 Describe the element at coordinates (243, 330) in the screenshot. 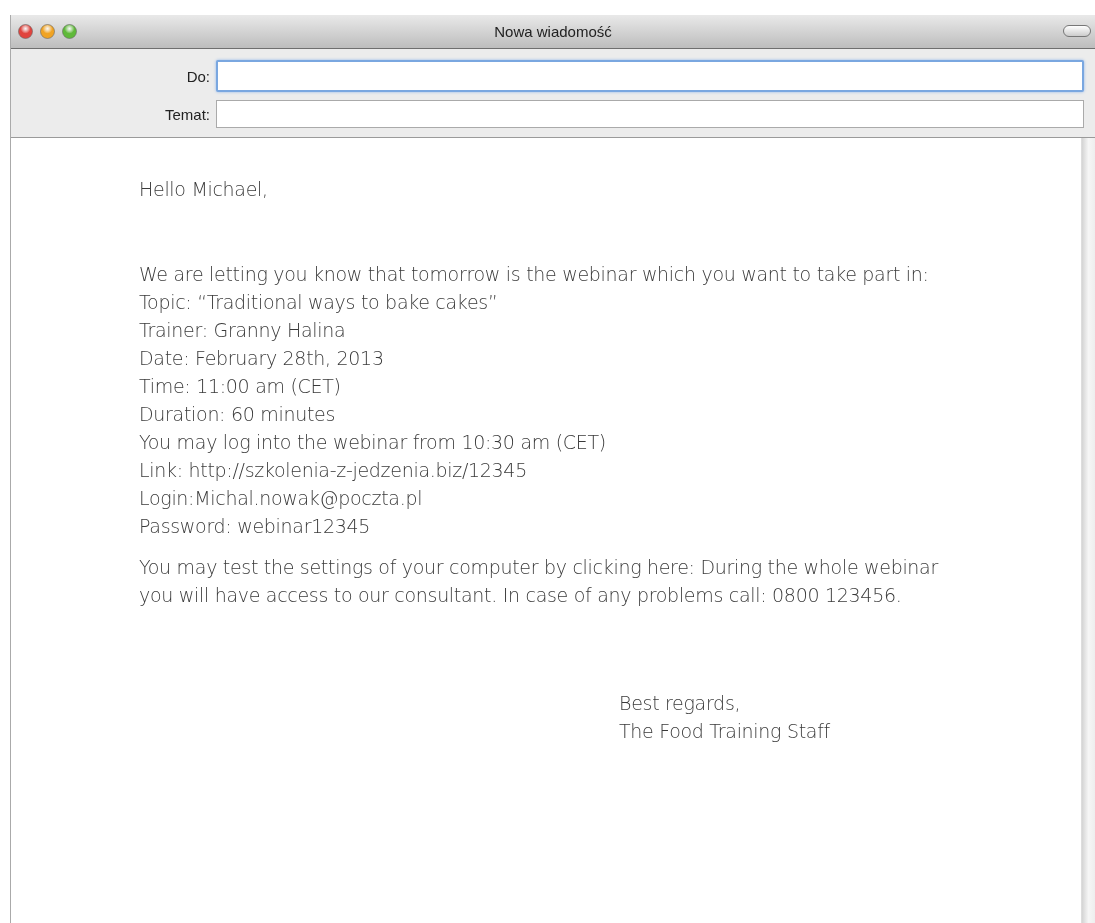

I see `detail-line: Trainer: Granny Halina` at that location.